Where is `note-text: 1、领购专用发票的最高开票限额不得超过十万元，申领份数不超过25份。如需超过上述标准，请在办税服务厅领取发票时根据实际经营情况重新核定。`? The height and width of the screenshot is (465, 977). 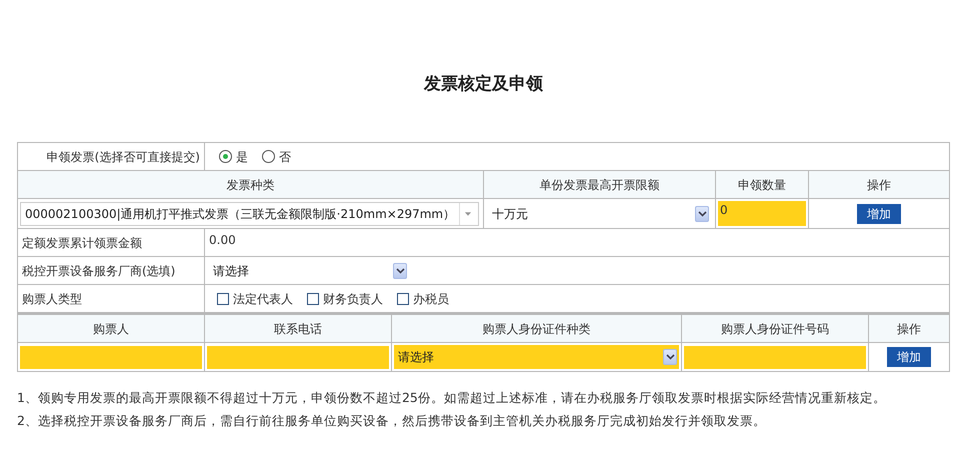 note-text: 1、领购专用发票的最高开票限额不得超过十万元，申领份数不超过25份。如需超过上述标准，请在办税服务厅领取发票时根据实际经营情况重新核定。 is located at coordinates (452, 398).